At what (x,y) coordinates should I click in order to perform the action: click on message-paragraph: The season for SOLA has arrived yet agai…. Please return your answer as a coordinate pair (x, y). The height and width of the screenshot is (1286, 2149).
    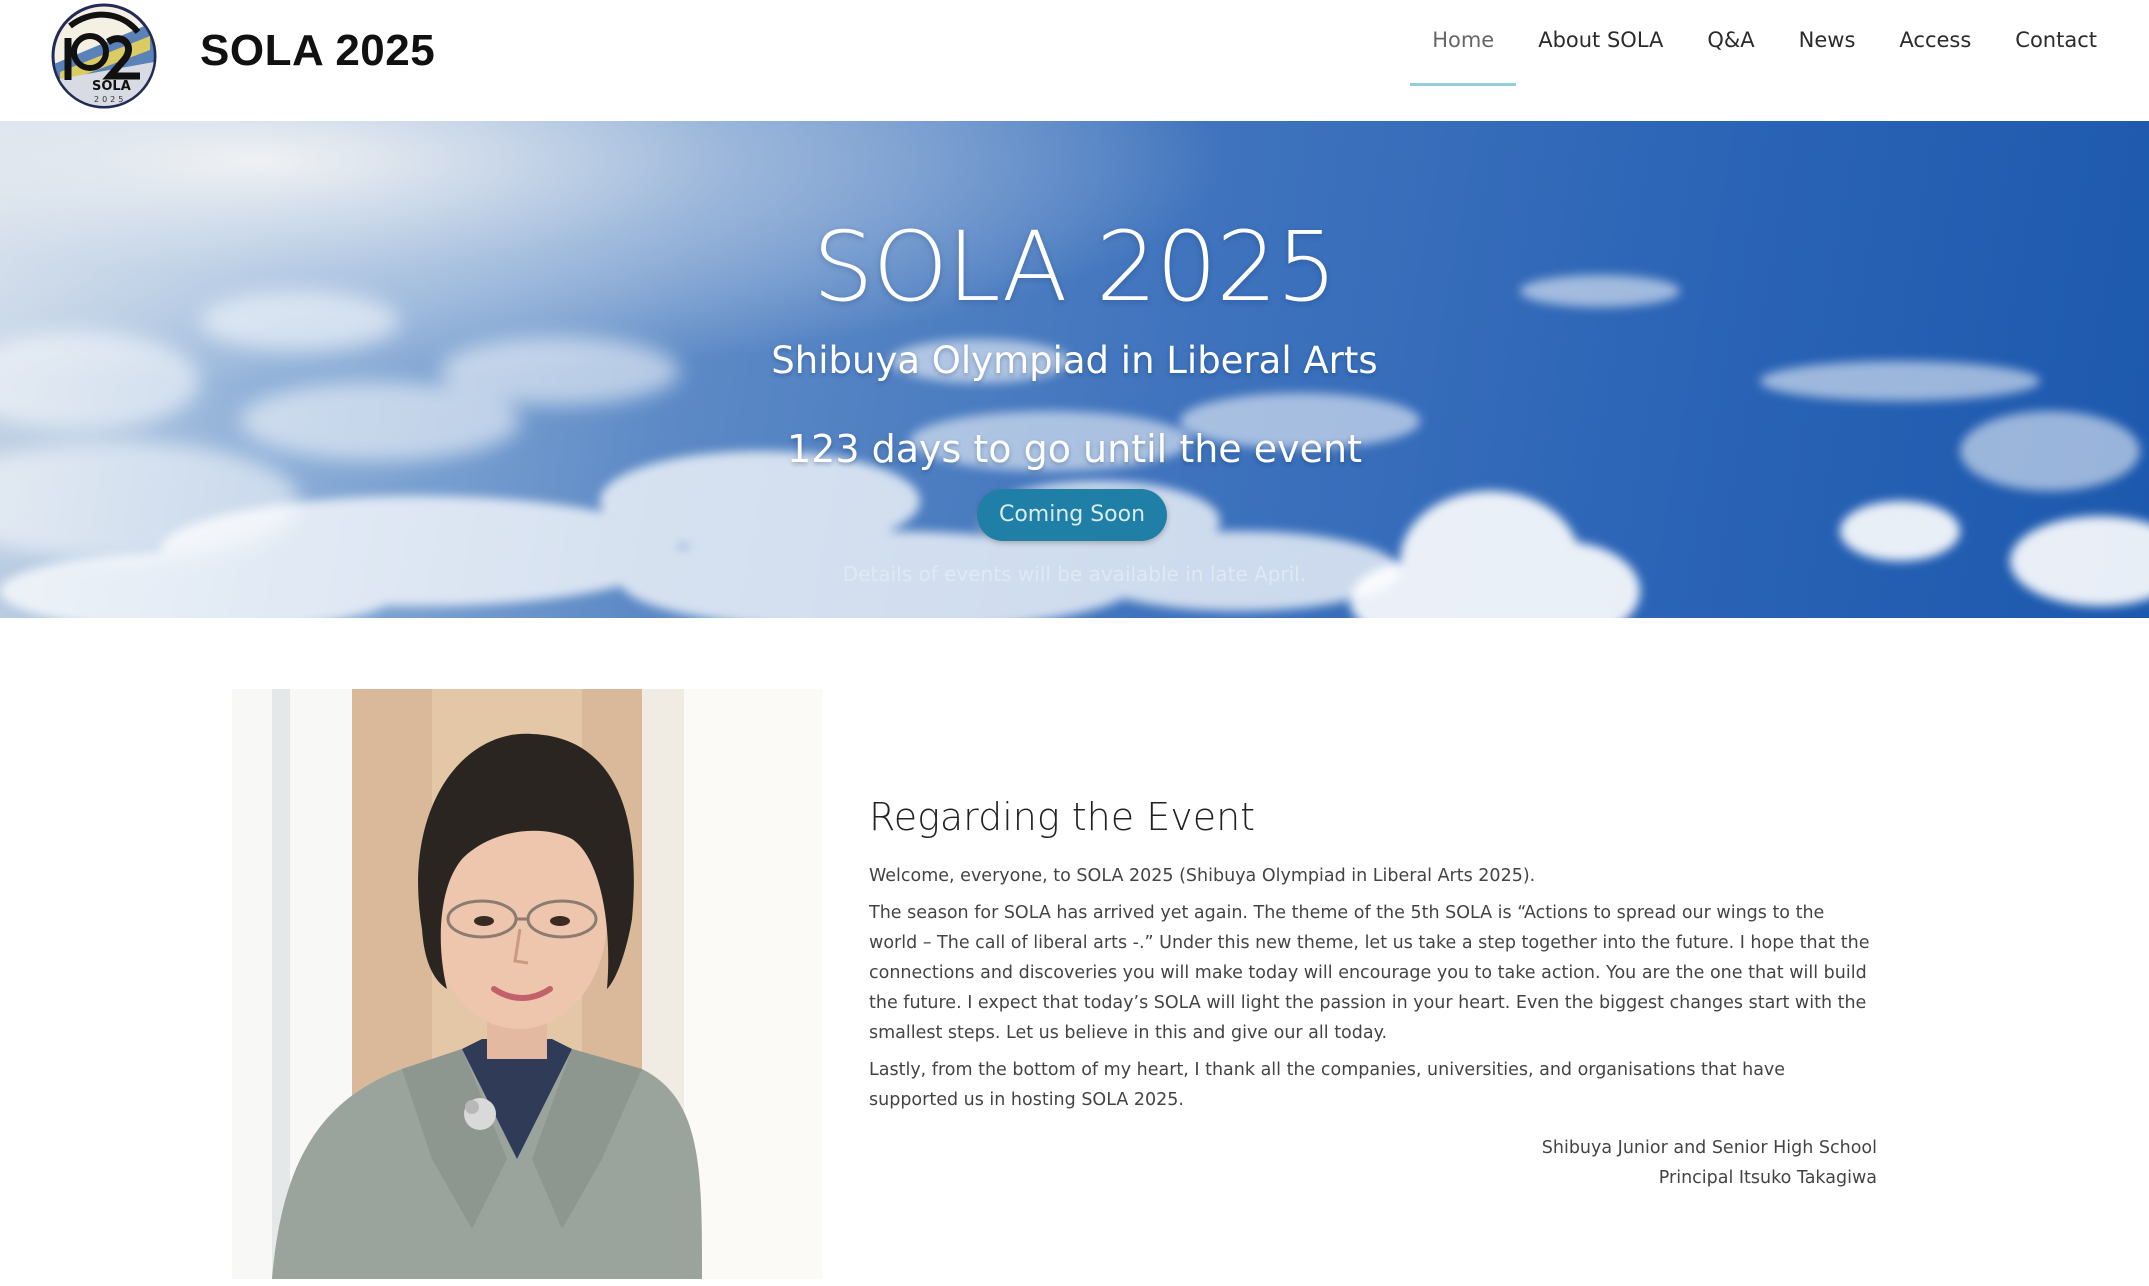
    Looking at the image, I should click on (1369, 973).